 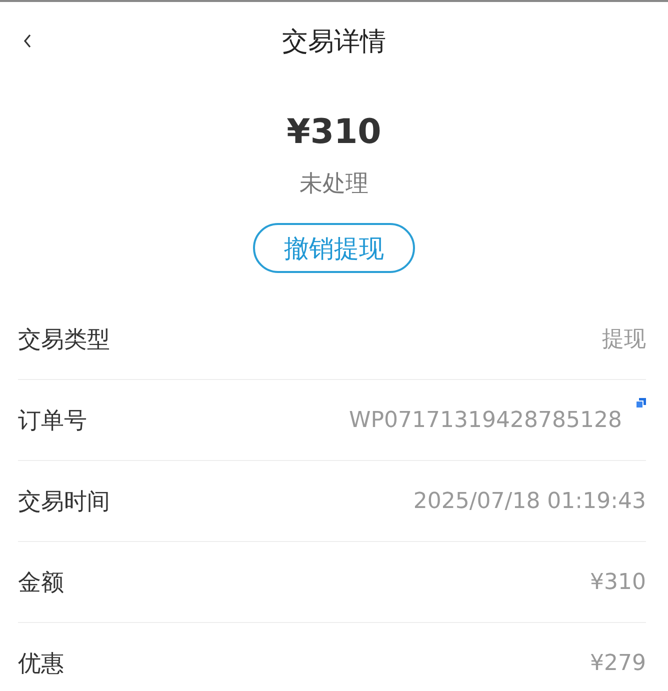 I want to click on field-label: 交易时间, so click(x=64, y=502).